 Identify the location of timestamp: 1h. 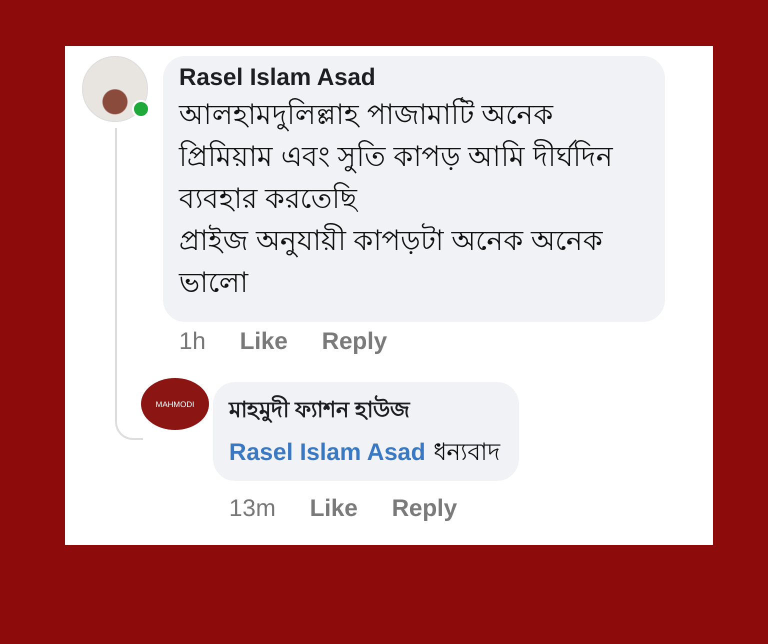
(192, 342).